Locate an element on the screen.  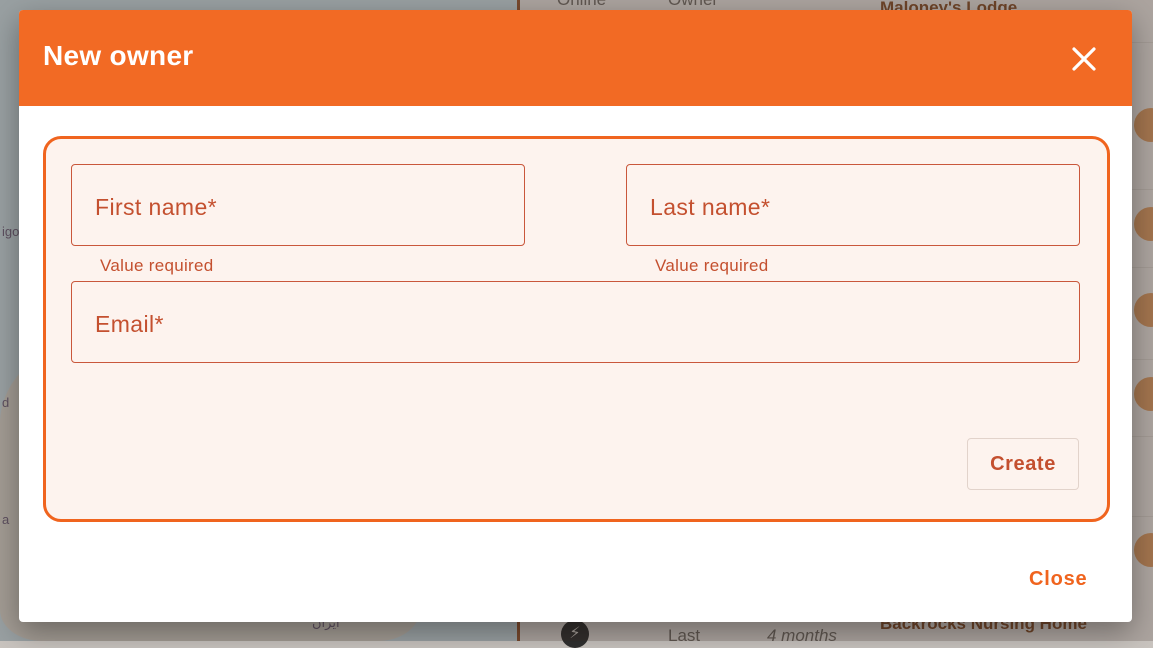
close-button: Close is located at coordinates (1058, 583).